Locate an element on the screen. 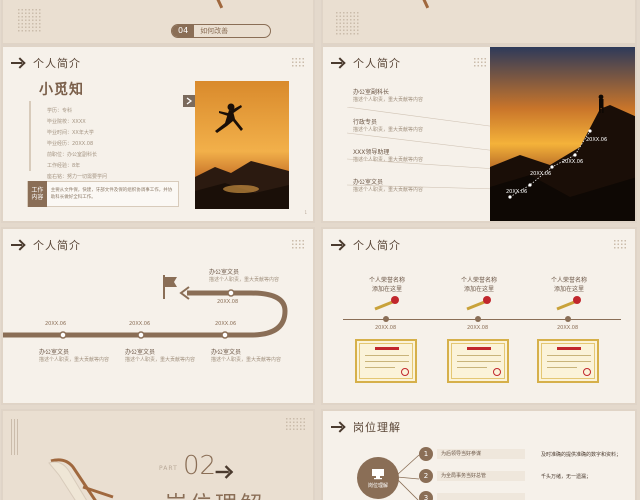  role-item: 办公室副科长 描述个人职责，重大贡献等内容 is located at coordinates (388, 95).